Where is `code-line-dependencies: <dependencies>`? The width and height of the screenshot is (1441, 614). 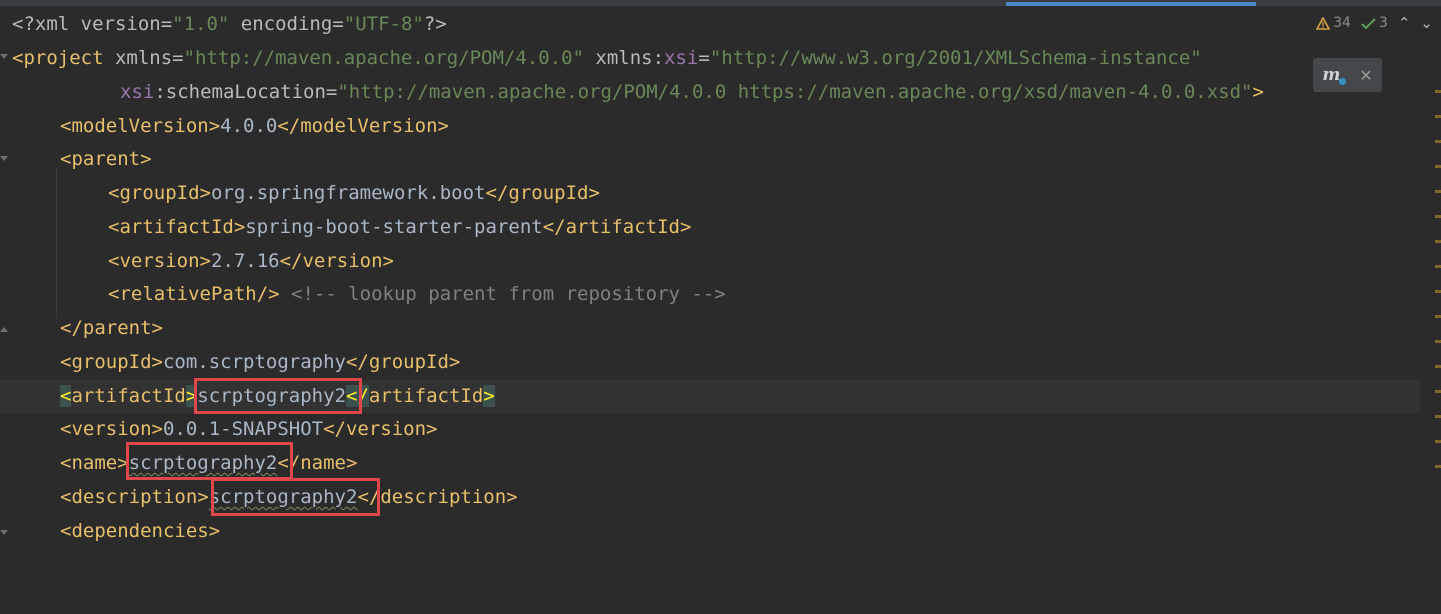 code-line-dependencies: <dependencies> is located at coordinates (710, 531).